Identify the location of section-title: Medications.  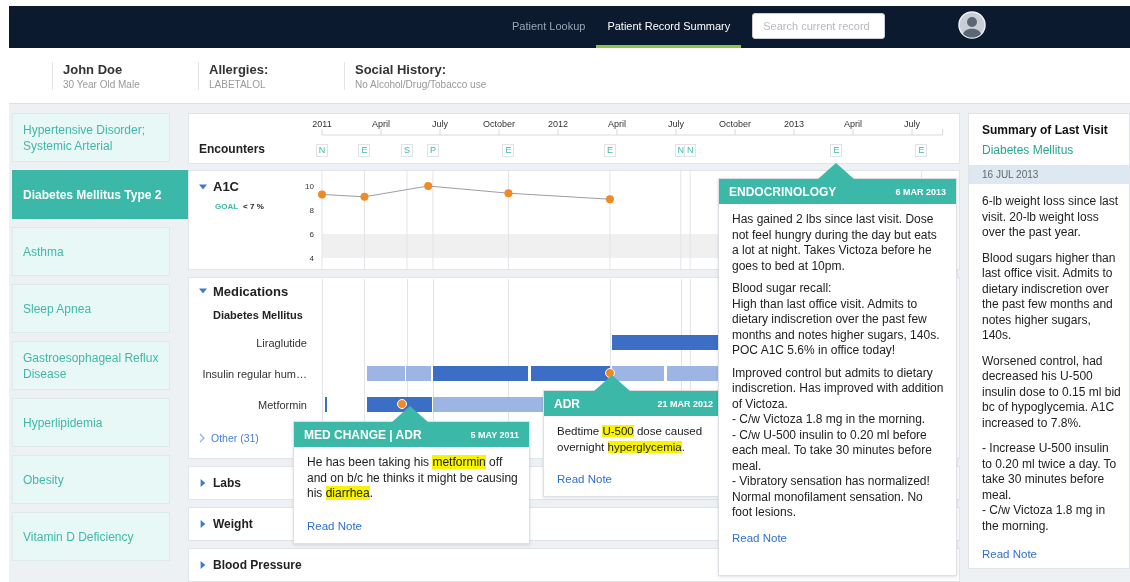
(251, 291).